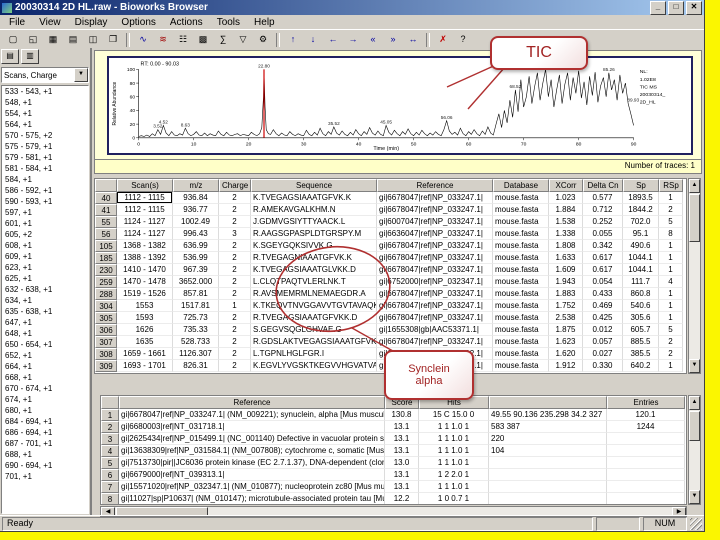  I want to click on scan-list-item: 564, +1, so click(45, 124).